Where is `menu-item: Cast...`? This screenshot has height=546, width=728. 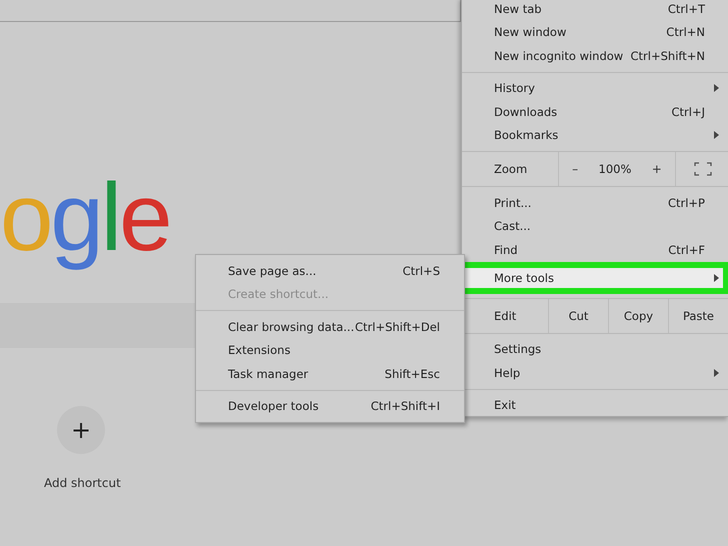
menu-item: Cast... is located at coordinates (595, 226).